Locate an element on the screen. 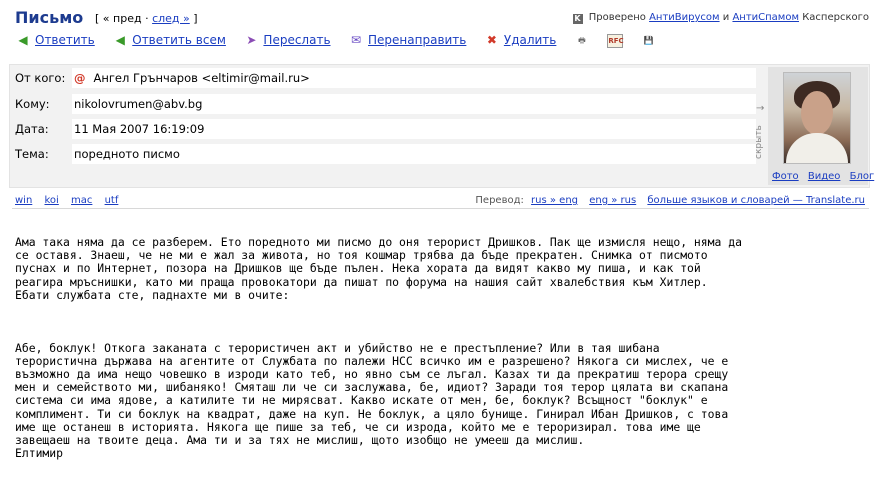 Image resolution: width=881 pixels, height=504 pixels. redirect-label: Перенаправить is located at coordinates (417, 40).